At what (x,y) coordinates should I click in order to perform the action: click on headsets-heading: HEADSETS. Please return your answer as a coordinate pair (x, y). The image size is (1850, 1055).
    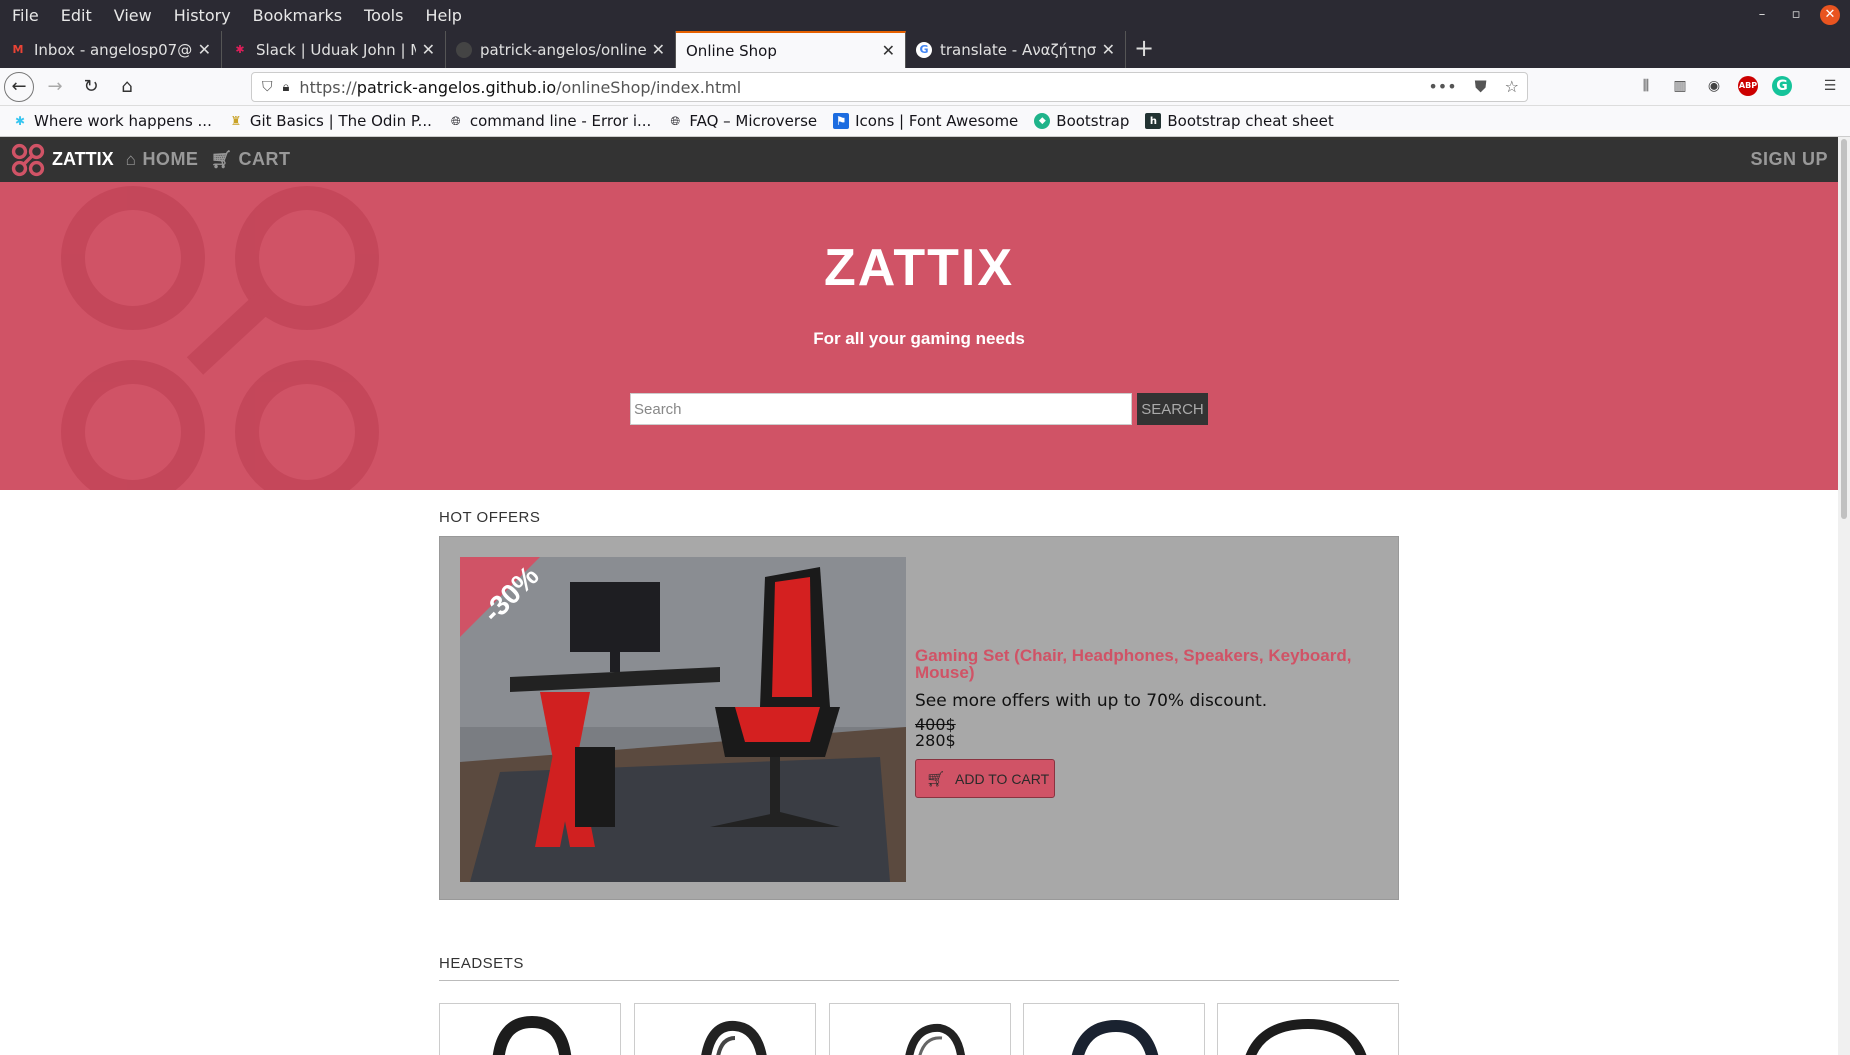
    Looking at the image, I should click on (481, 963).